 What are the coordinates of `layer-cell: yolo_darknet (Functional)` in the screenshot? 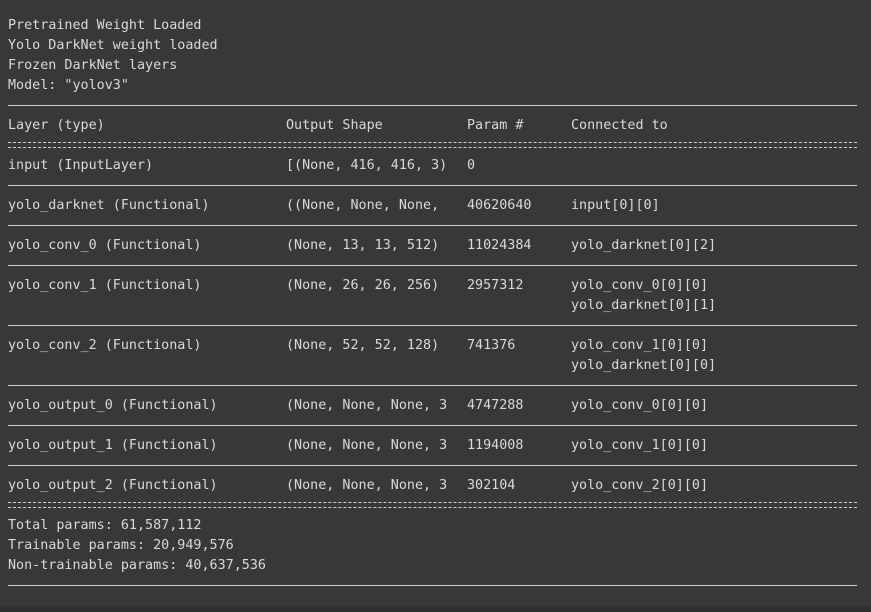 It's located at (109, 205).